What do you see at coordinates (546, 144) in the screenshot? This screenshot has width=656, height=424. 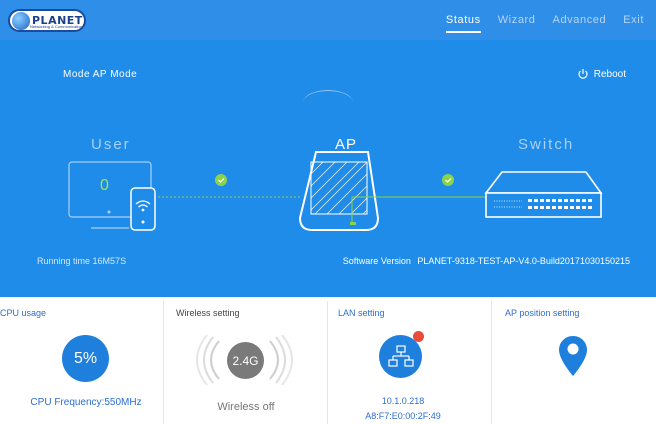 I see `switch-label: Switch` at bounding box center [546, 144].